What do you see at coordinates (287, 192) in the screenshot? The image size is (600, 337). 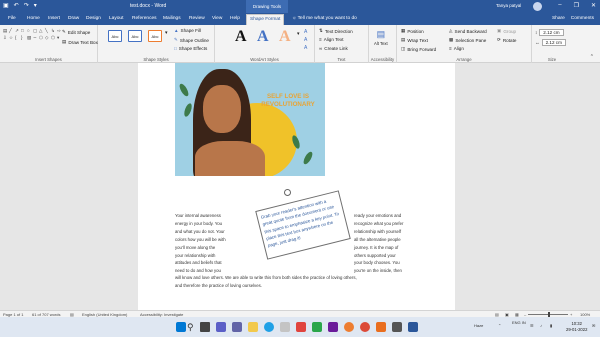 I see `rotate-handle` at bounding box center [287, 192].